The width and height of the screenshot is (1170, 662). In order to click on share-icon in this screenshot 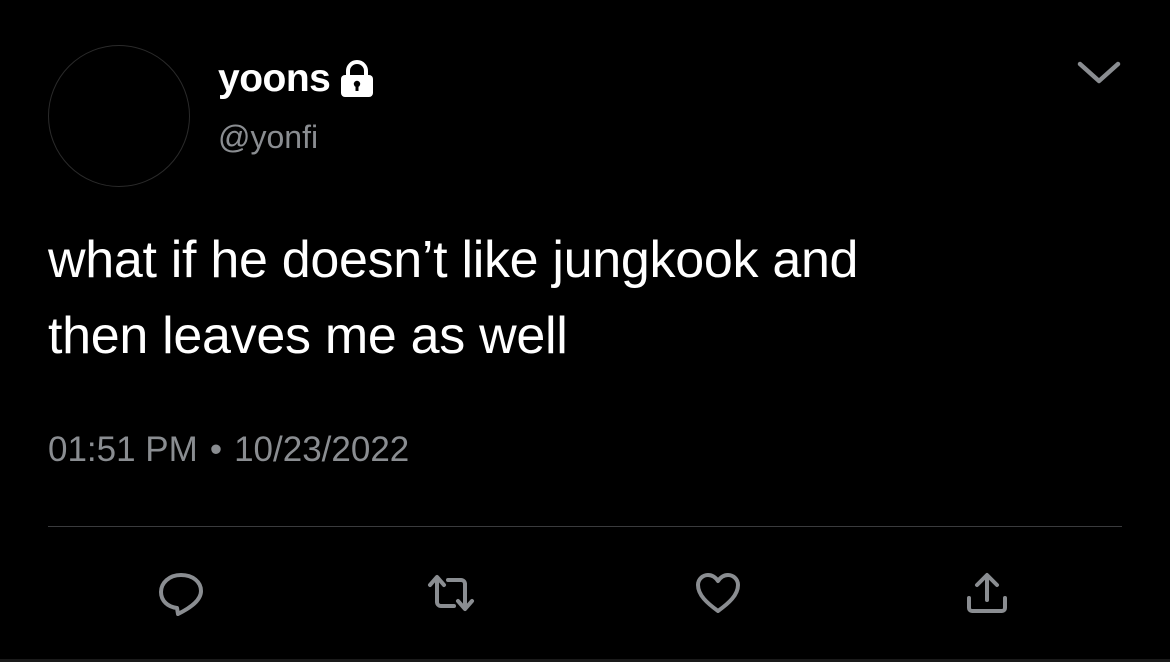, I will do `click(987, 593)`.